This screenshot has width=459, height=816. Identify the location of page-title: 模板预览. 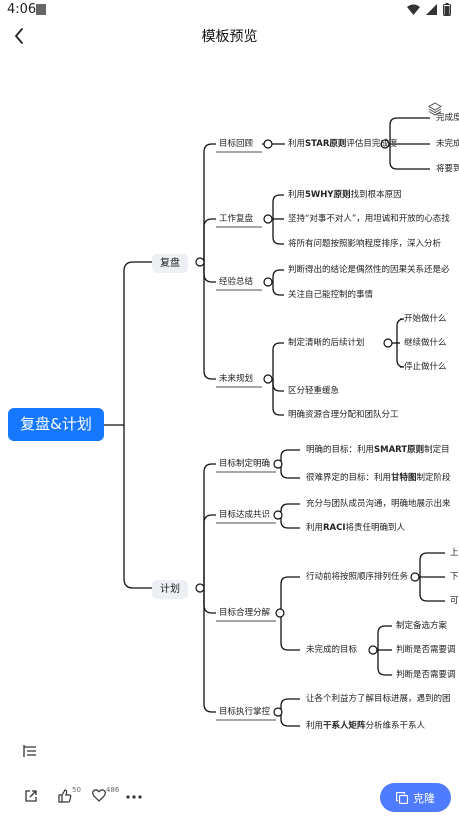
(229, 37).